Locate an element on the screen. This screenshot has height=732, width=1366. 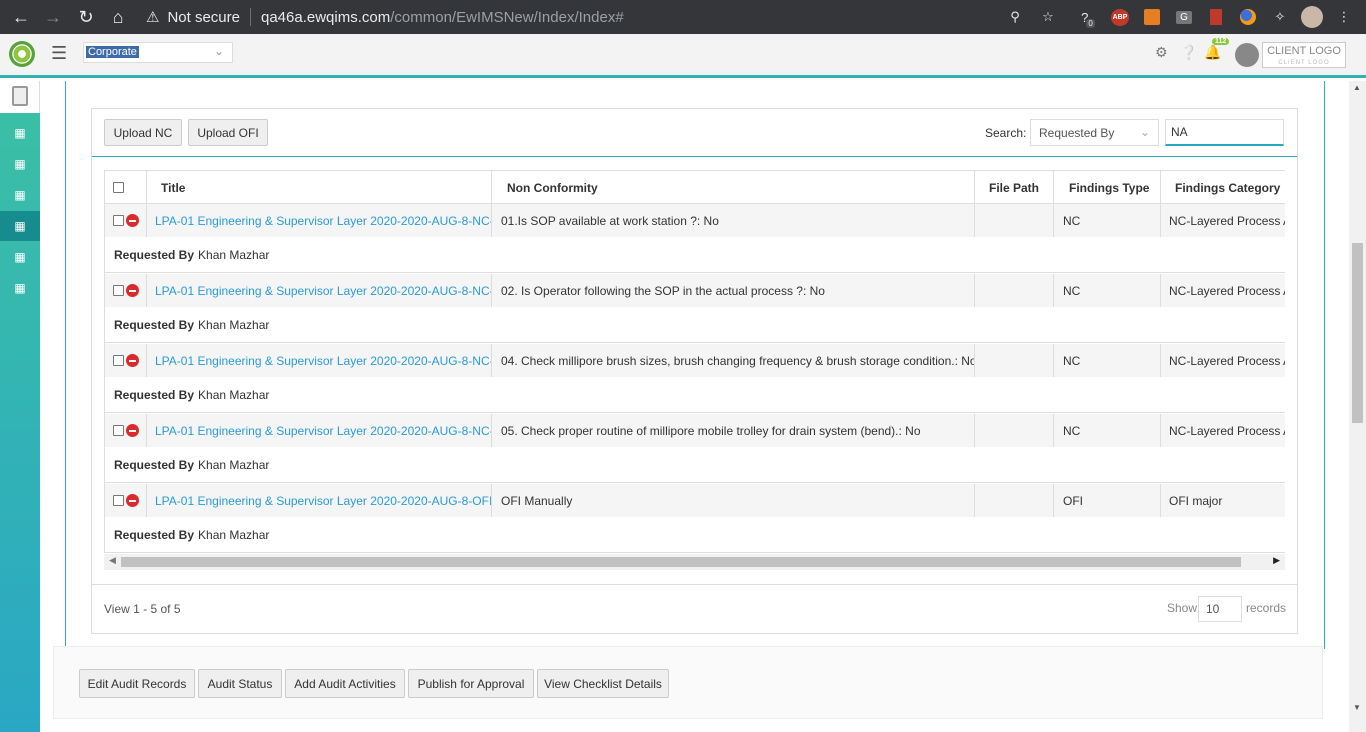
audit-status-button: Audit Status is located at coordinates (240, 683).